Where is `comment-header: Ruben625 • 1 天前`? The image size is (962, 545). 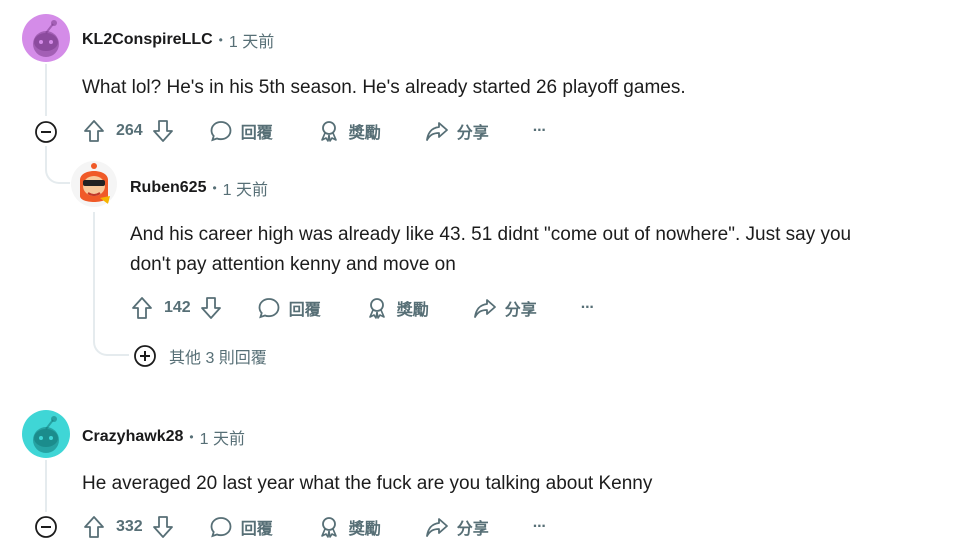 comment-header: Ruben625 • 1 天前 is located at coordinates (199, 188).